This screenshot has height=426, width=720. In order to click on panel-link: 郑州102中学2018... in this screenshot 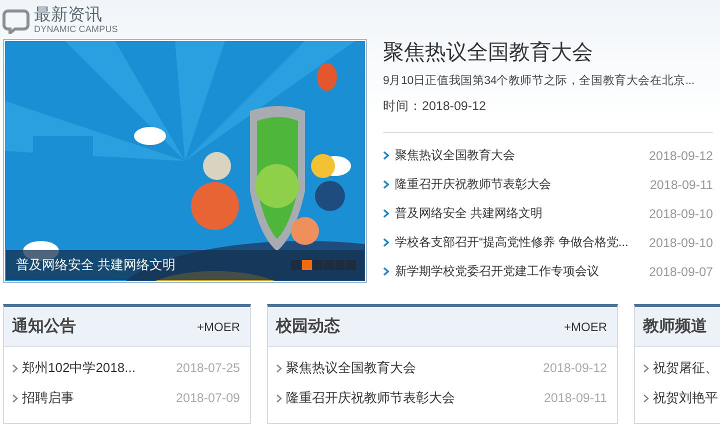, I will do `click(79, 368)`.